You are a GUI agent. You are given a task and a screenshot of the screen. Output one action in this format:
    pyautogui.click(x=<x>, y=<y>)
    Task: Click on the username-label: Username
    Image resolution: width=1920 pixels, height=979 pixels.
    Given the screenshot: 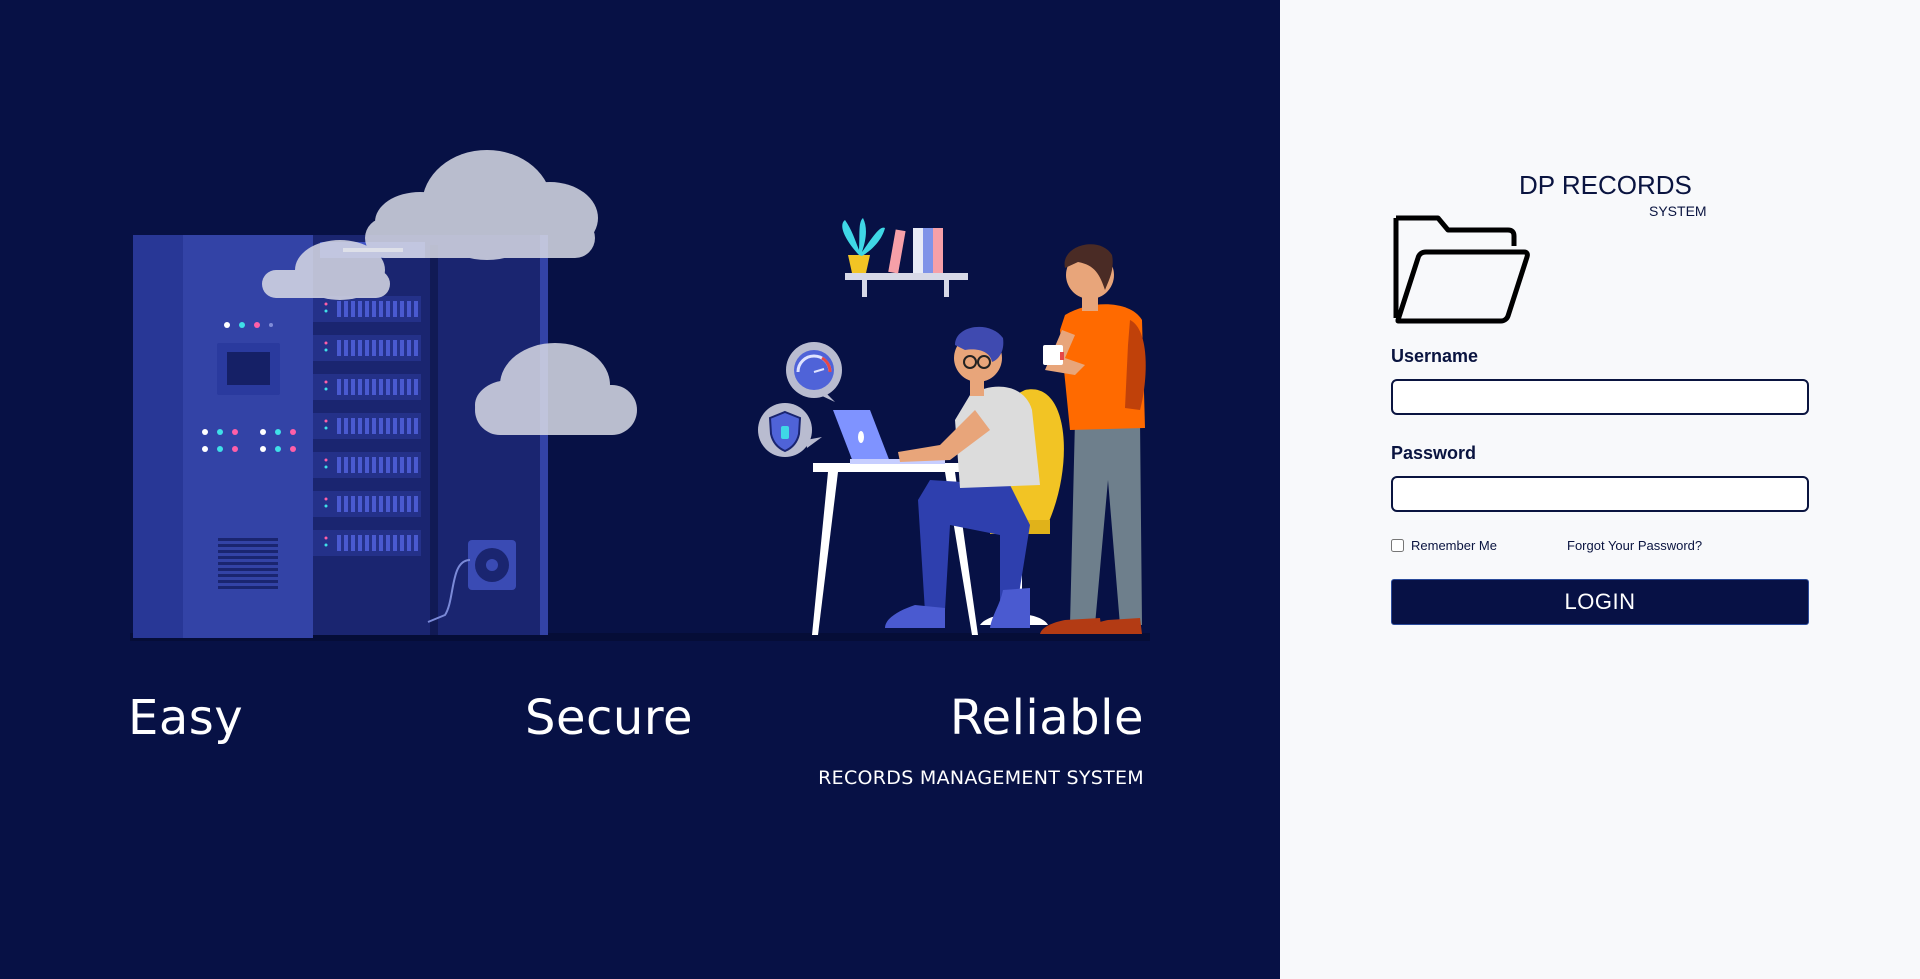 What is the action you would take?
    pyautogui.click(x=1435, y=356)
    